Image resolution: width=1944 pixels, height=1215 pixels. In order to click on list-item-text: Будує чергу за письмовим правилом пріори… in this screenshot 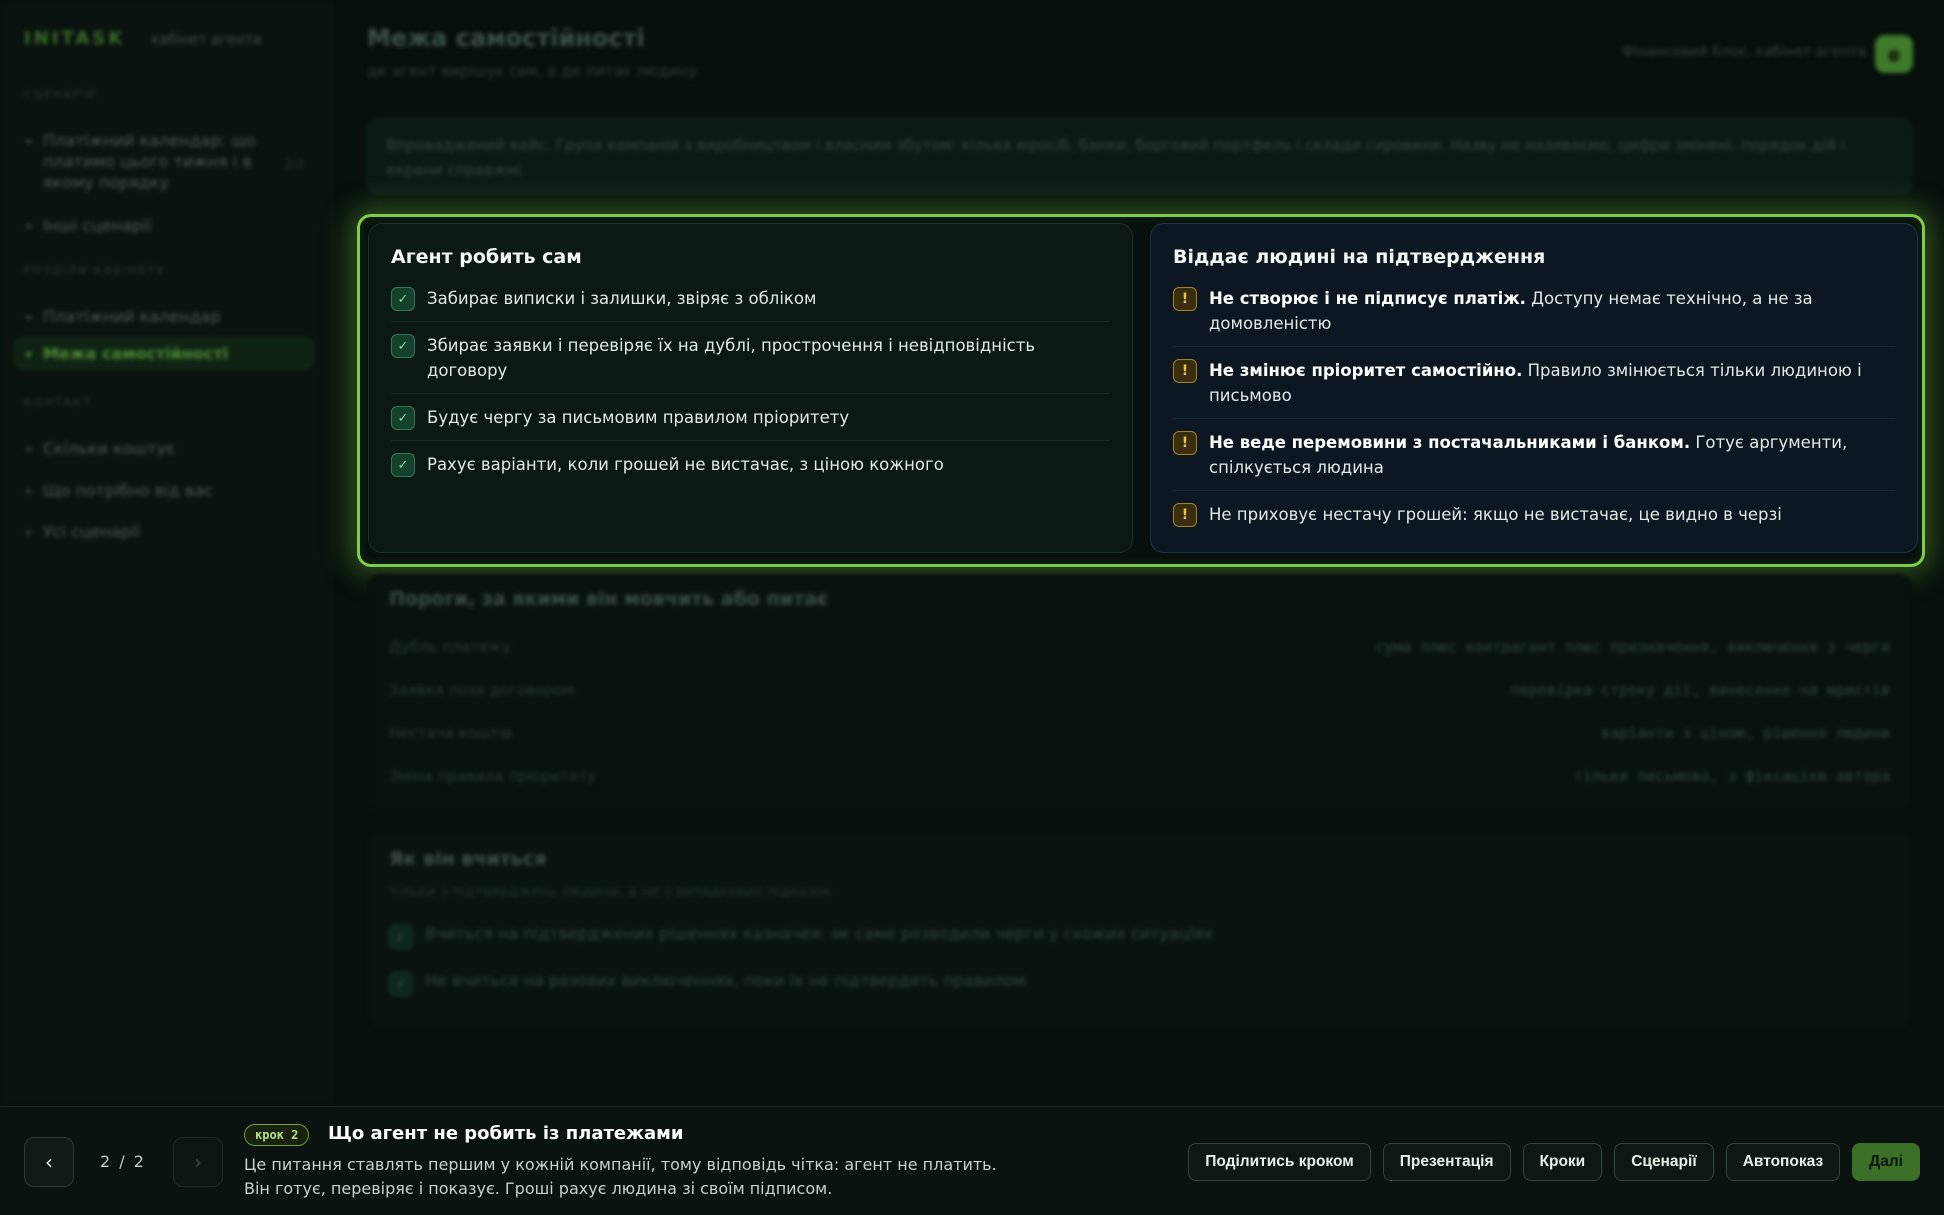, I will do `click(638, 417)`.